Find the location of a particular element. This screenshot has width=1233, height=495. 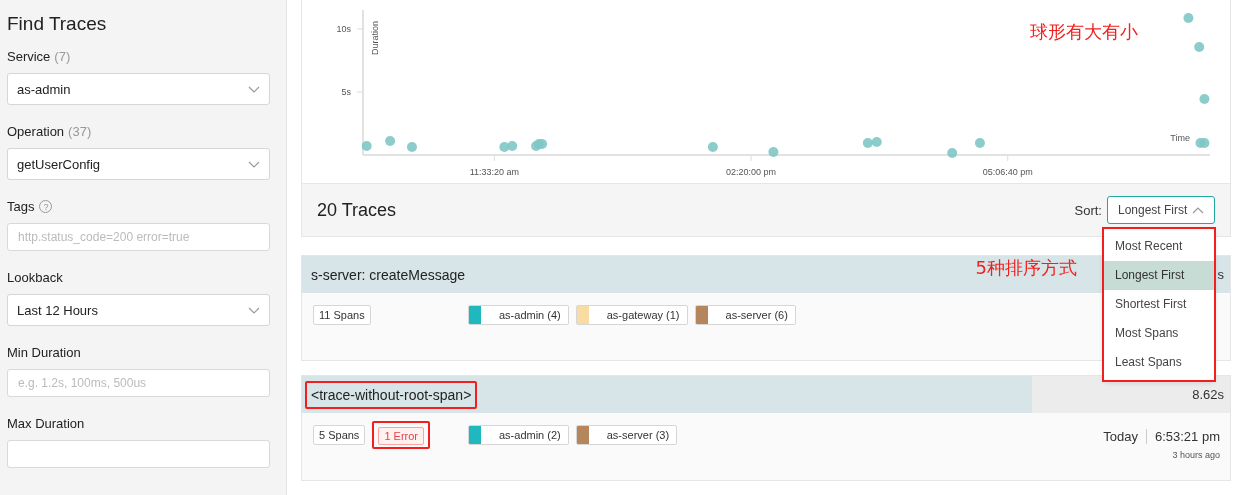

field-label: Max Duration is located at coordinates (46, 423).